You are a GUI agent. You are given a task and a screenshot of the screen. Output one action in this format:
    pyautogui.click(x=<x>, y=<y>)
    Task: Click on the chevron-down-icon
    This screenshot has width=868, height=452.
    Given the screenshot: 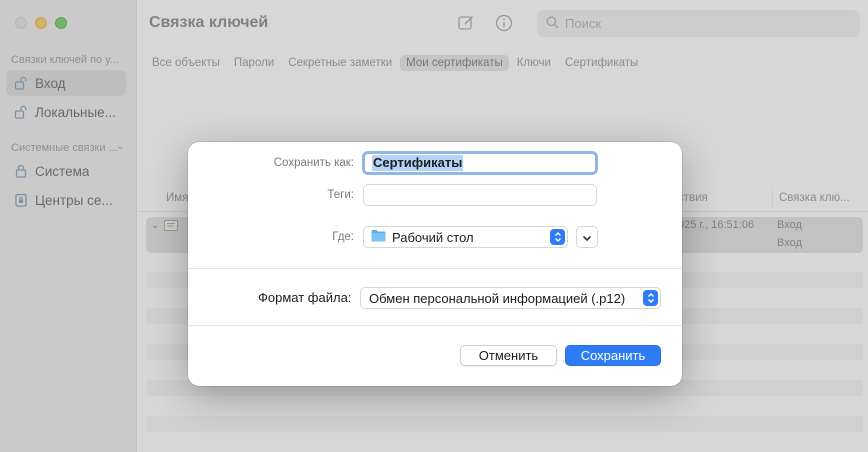 What is the action you would take?
    pyautogui.click(x=587, y=237)
    